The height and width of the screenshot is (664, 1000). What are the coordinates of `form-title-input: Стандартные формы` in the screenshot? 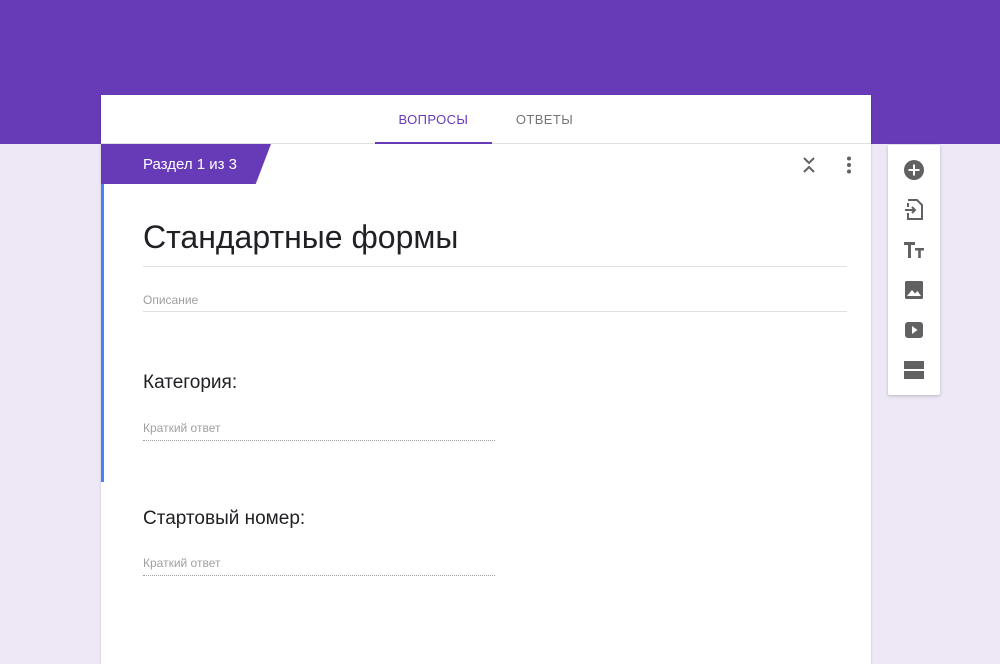 It's located at (495, 241).